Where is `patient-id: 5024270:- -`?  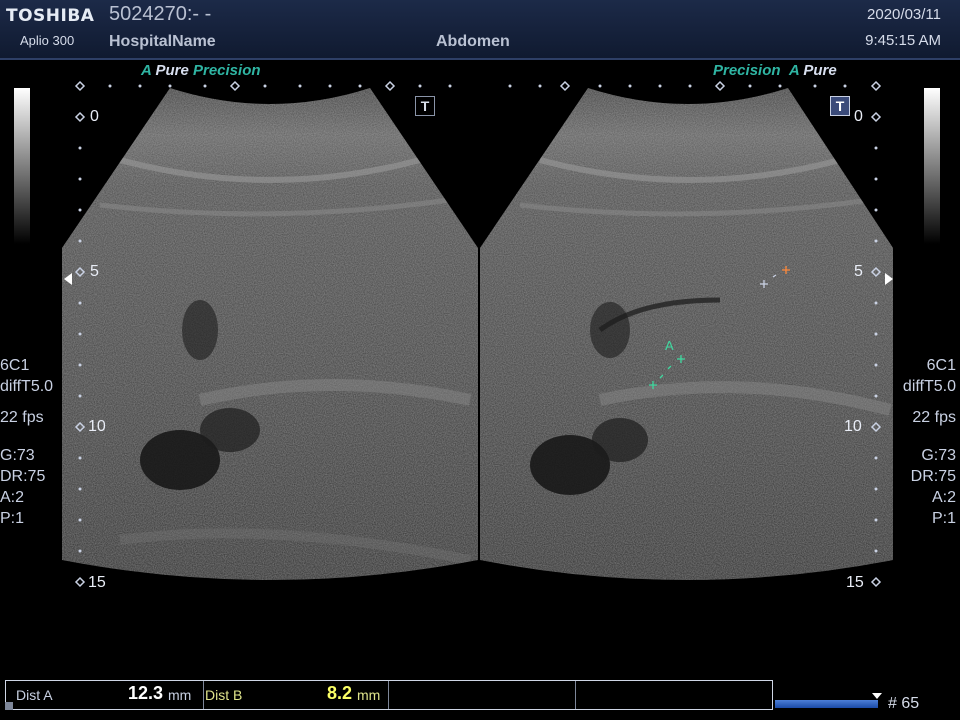 patient-id: 5024270:- - is located at coordinates (160, 14).